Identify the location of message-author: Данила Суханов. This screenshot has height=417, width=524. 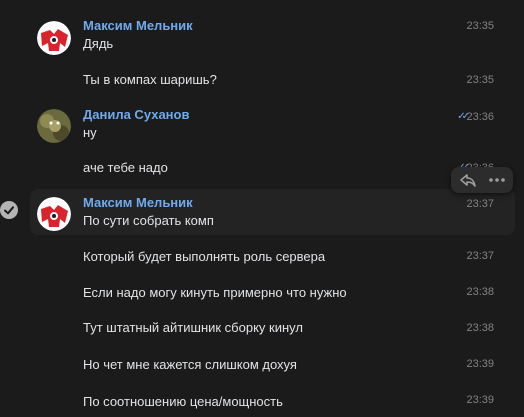
(136, 115).